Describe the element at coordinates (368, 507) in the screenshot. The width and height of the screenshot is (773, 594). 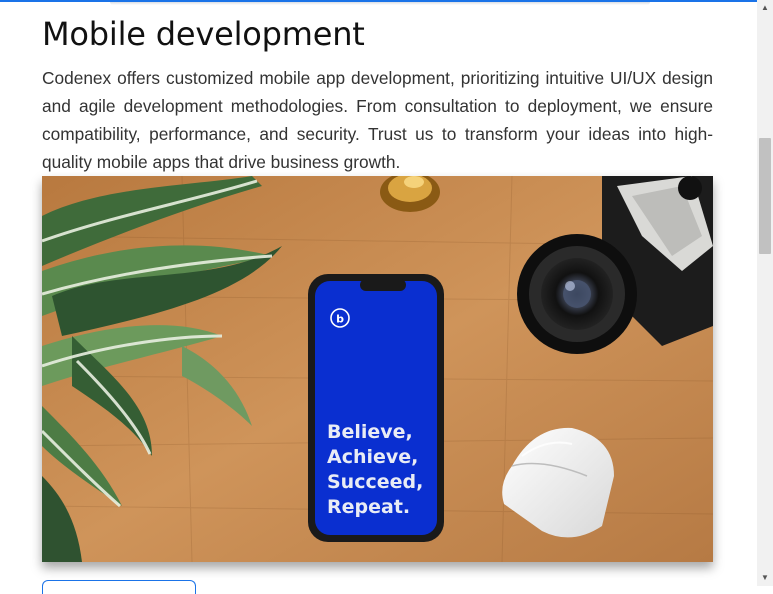
I see `phone-text-line-4: Repeat.` at that location.